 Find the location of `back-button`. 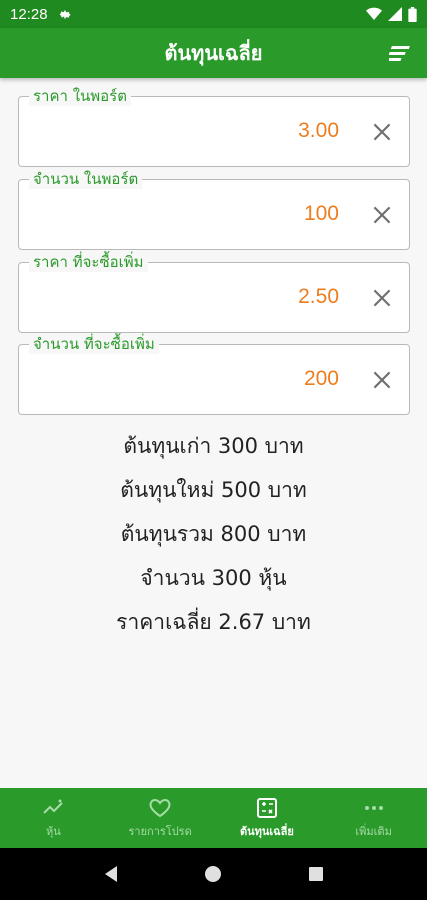

back-button is located at coordinates (111, 874).